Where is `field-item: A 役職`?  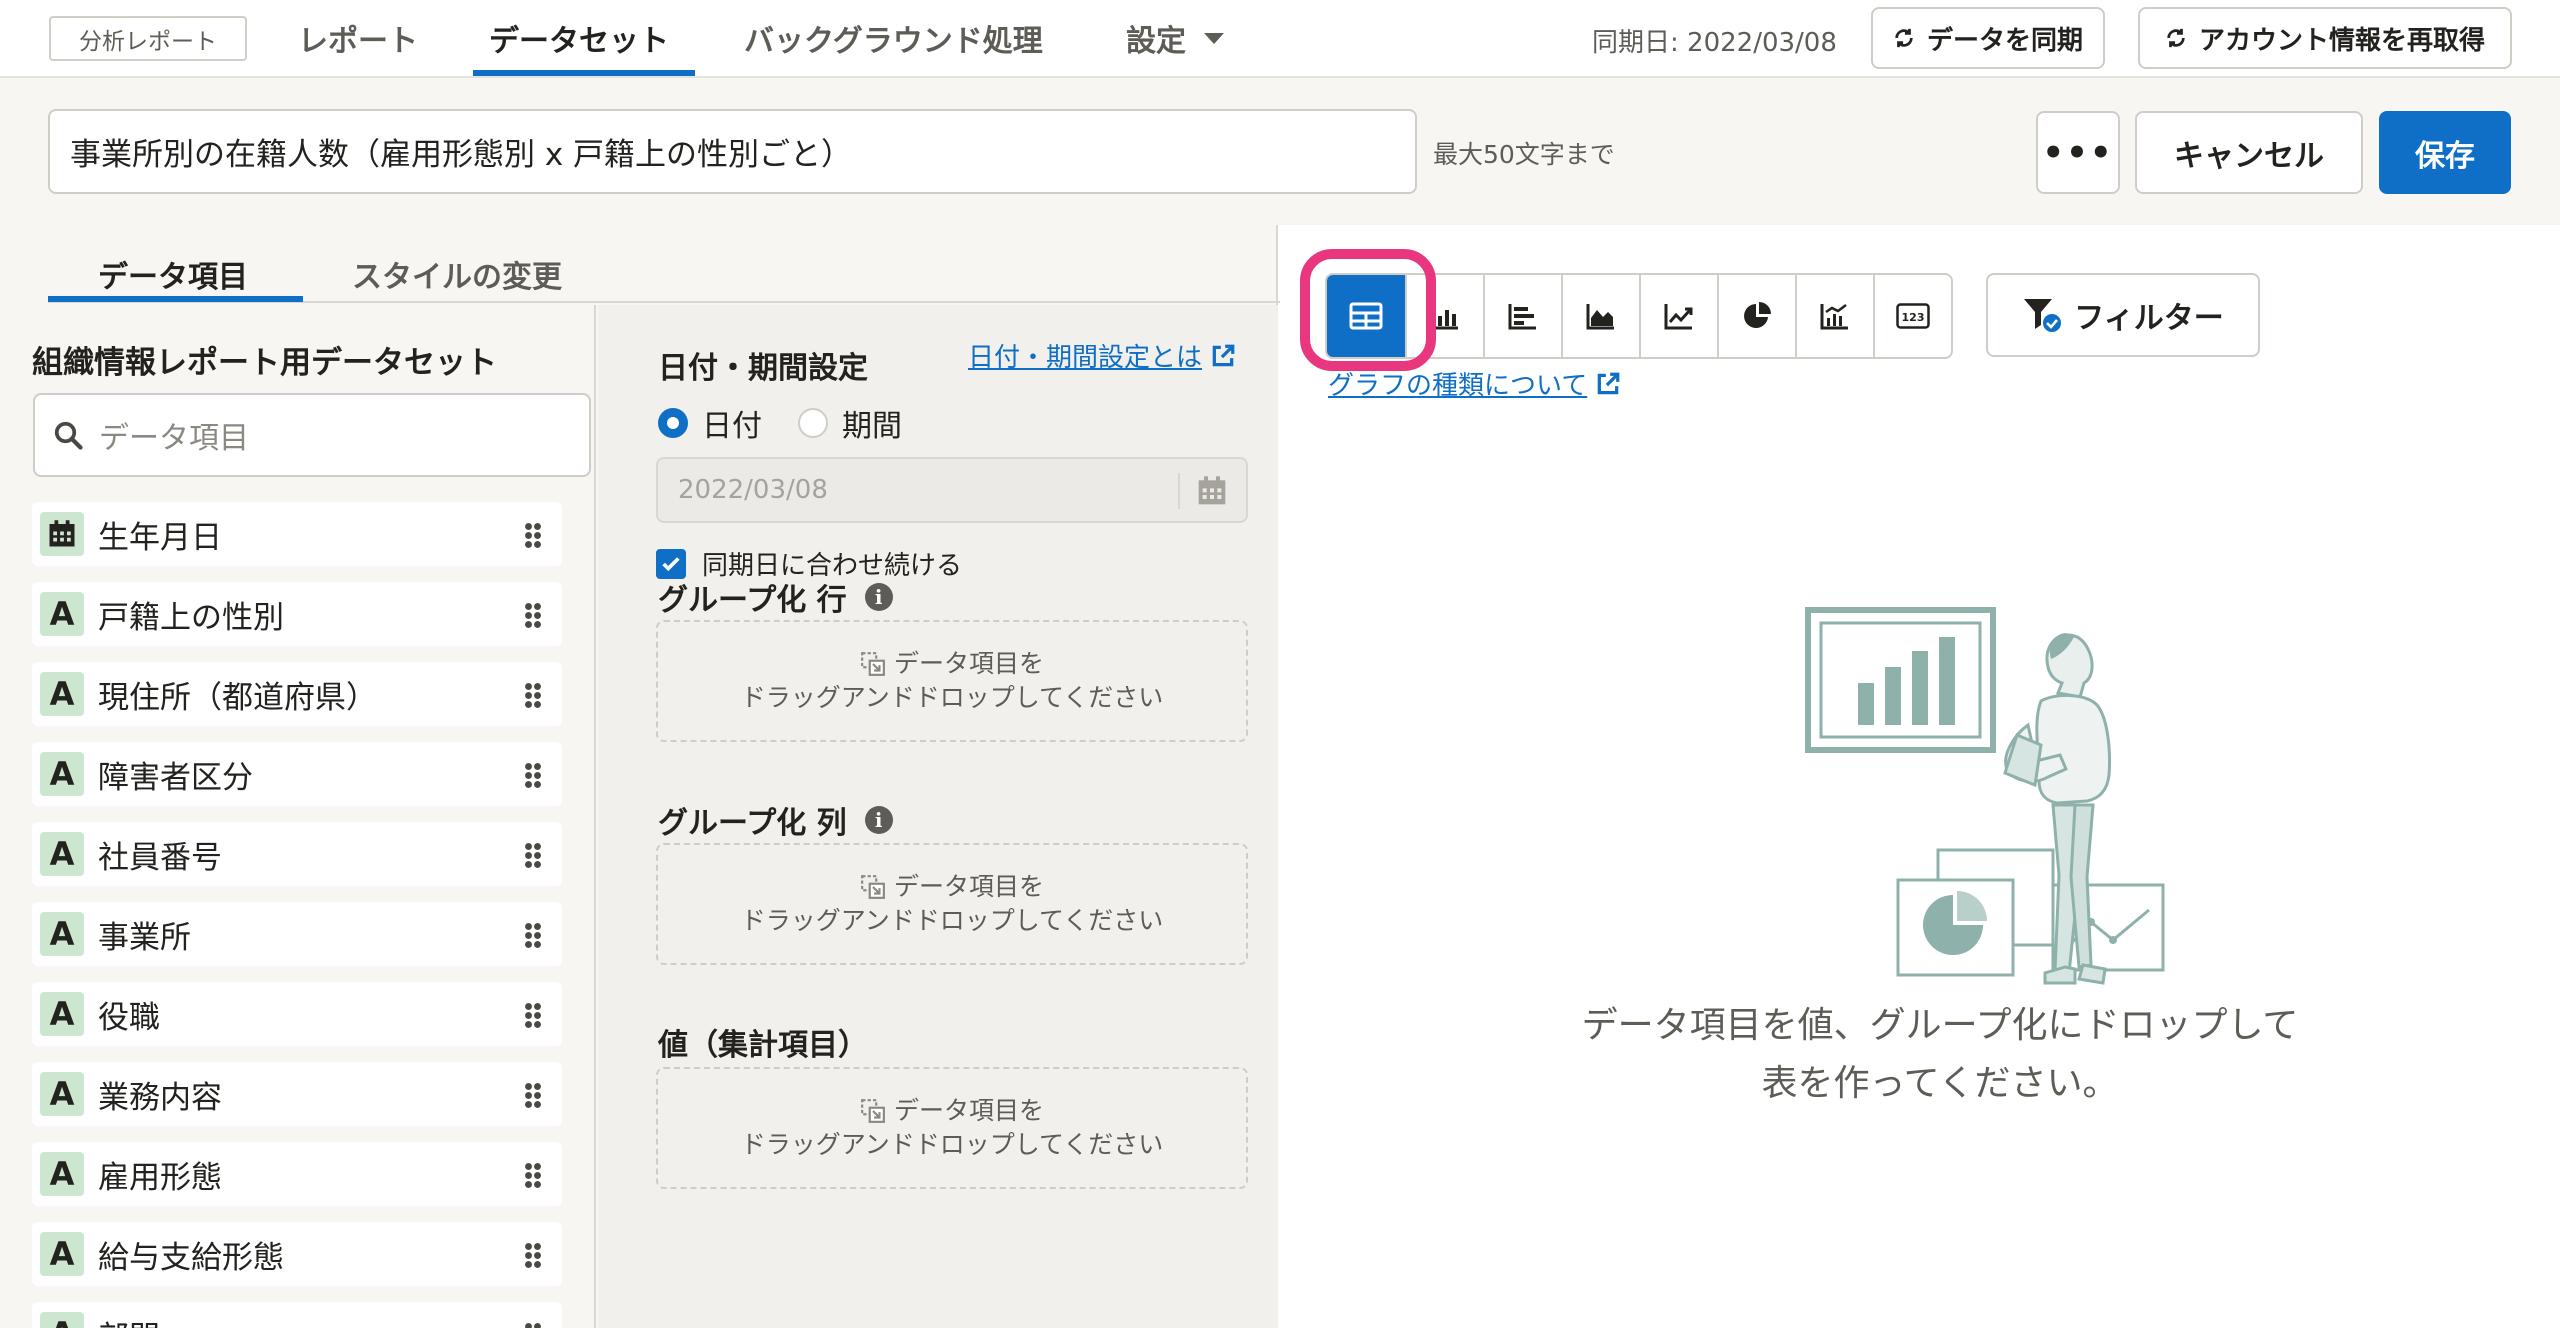 field-item: A 役職 is located at coordinates (297, 1014).